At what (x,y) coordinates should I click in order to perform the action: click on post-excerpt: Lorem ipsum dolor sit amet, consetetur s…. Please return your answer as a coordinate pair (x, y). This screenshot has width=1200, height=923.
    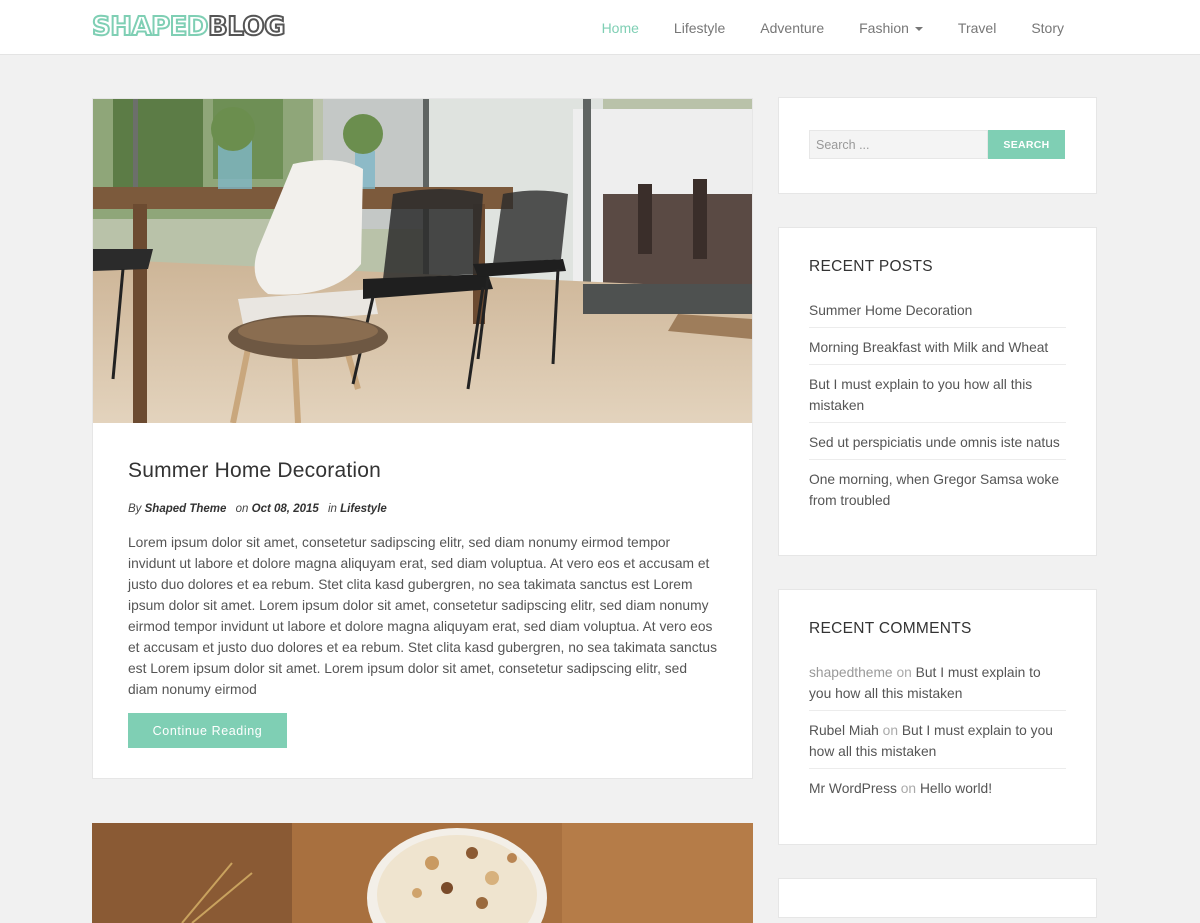
    Looking at the image, I should click on (422, 616).